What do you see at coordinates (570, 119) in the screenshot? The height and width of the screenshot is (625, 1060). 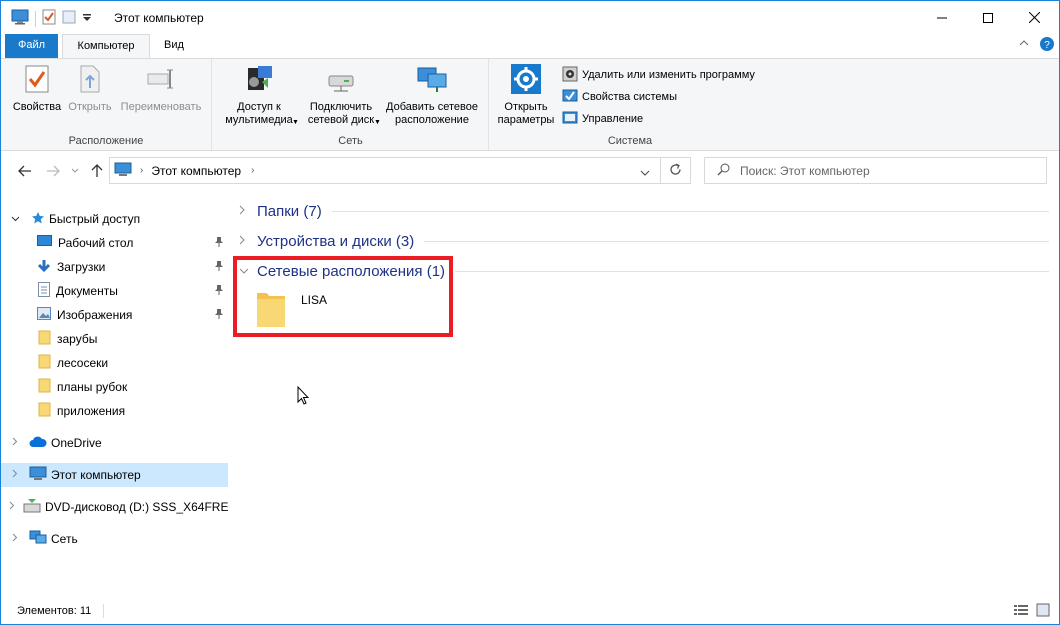 I see `manage-icon` at bounding box center [570, 119].